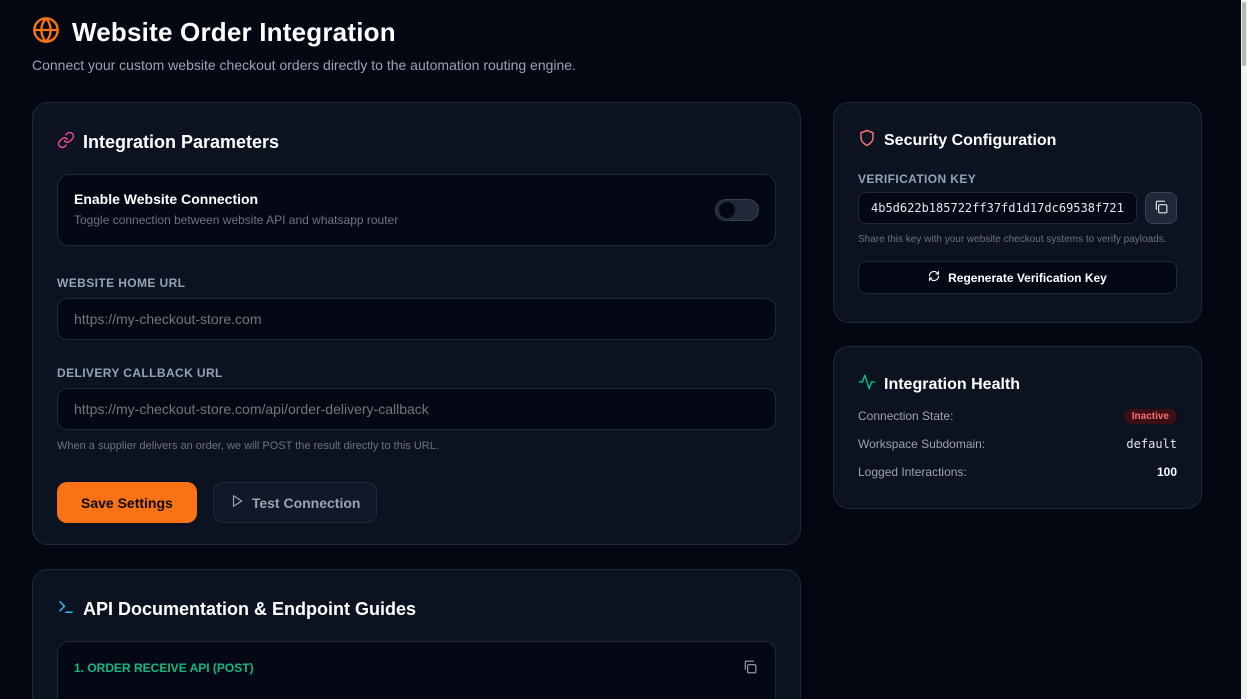  I want to click on play-icon, so click(237, 502).